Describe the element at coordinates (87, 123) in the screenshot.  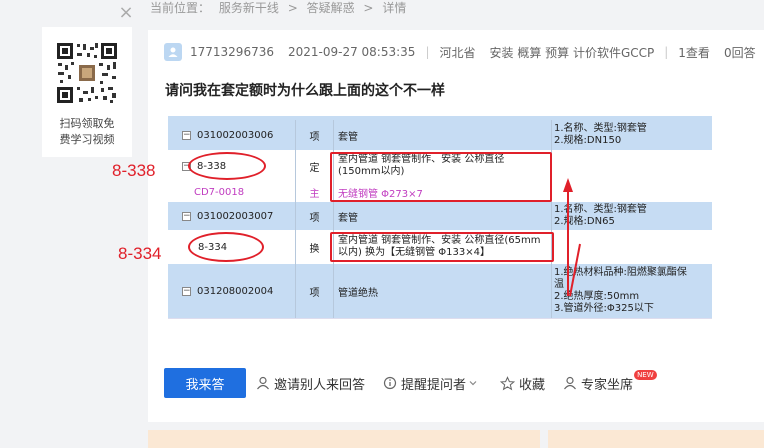
I see `qr-caption-line: 扫码领取免` at that location.